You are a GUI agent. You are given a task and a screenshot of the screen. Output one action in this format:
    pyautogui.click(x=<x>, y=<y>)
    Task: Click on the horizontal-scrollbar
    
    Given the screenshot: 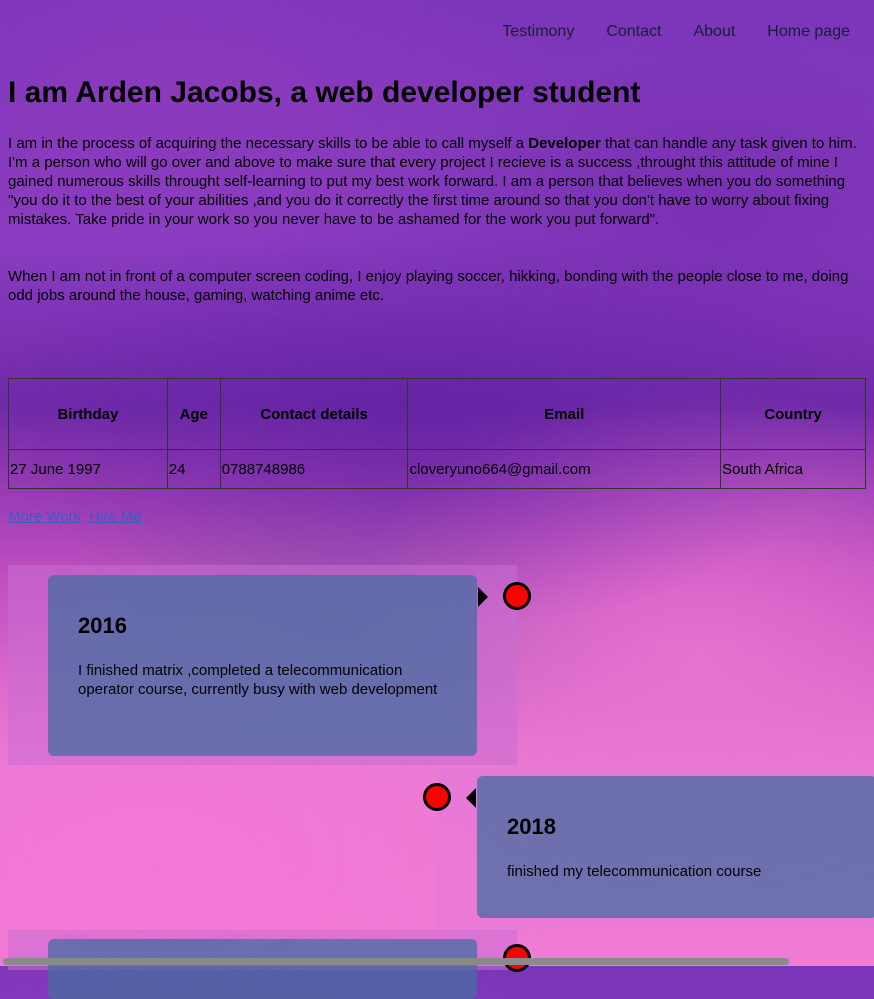 What is the action you would take?
    pyautogui.click(x=396, y=961)
    